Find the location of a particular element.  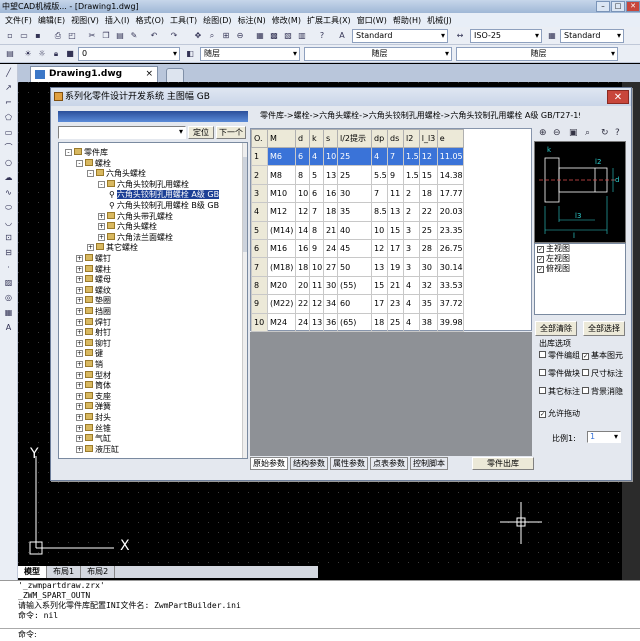

layout-tab: 布局1 is located at coordinates (64, 572).